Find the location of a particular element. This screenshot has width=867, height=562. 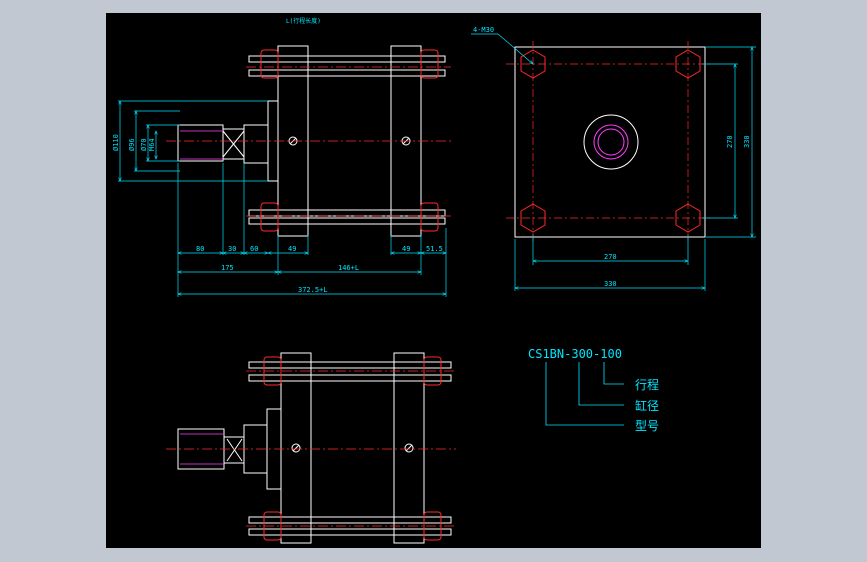

tie-rod-upper-b is located at coordinates (350, 378).